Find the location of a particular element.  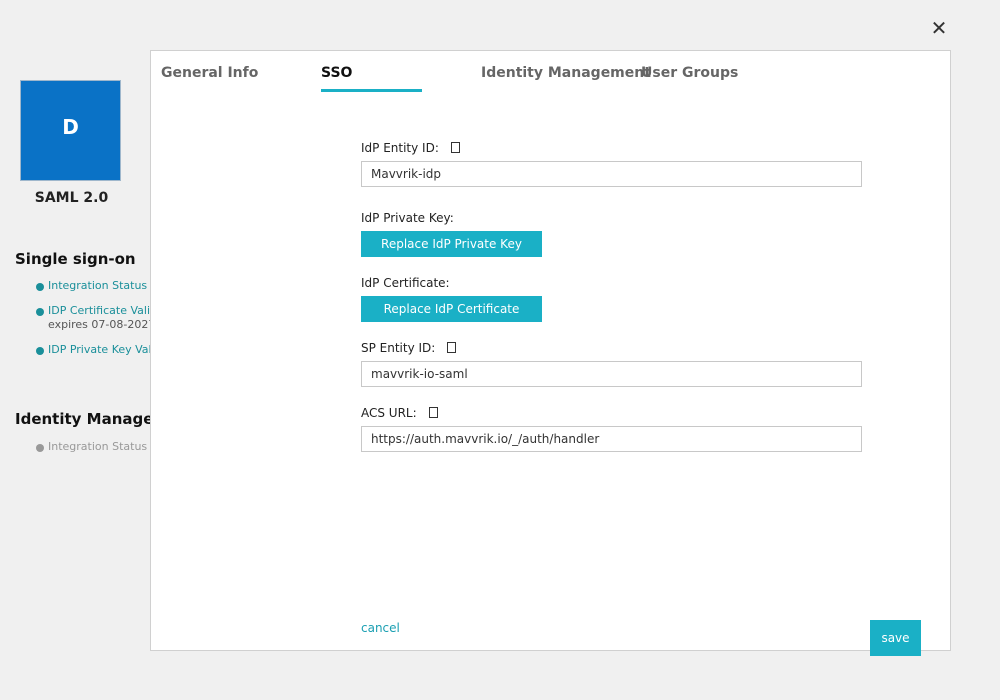

integration-logo: D is located at coordinates (70, 130).